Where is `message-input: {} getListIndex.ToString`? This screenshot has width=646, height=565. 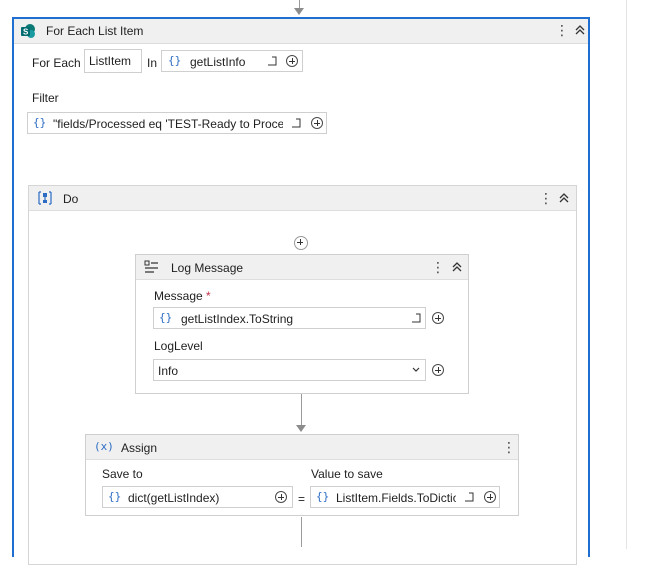 message-input: {} getListIndex.ToString is located at coordinates (289, 318).